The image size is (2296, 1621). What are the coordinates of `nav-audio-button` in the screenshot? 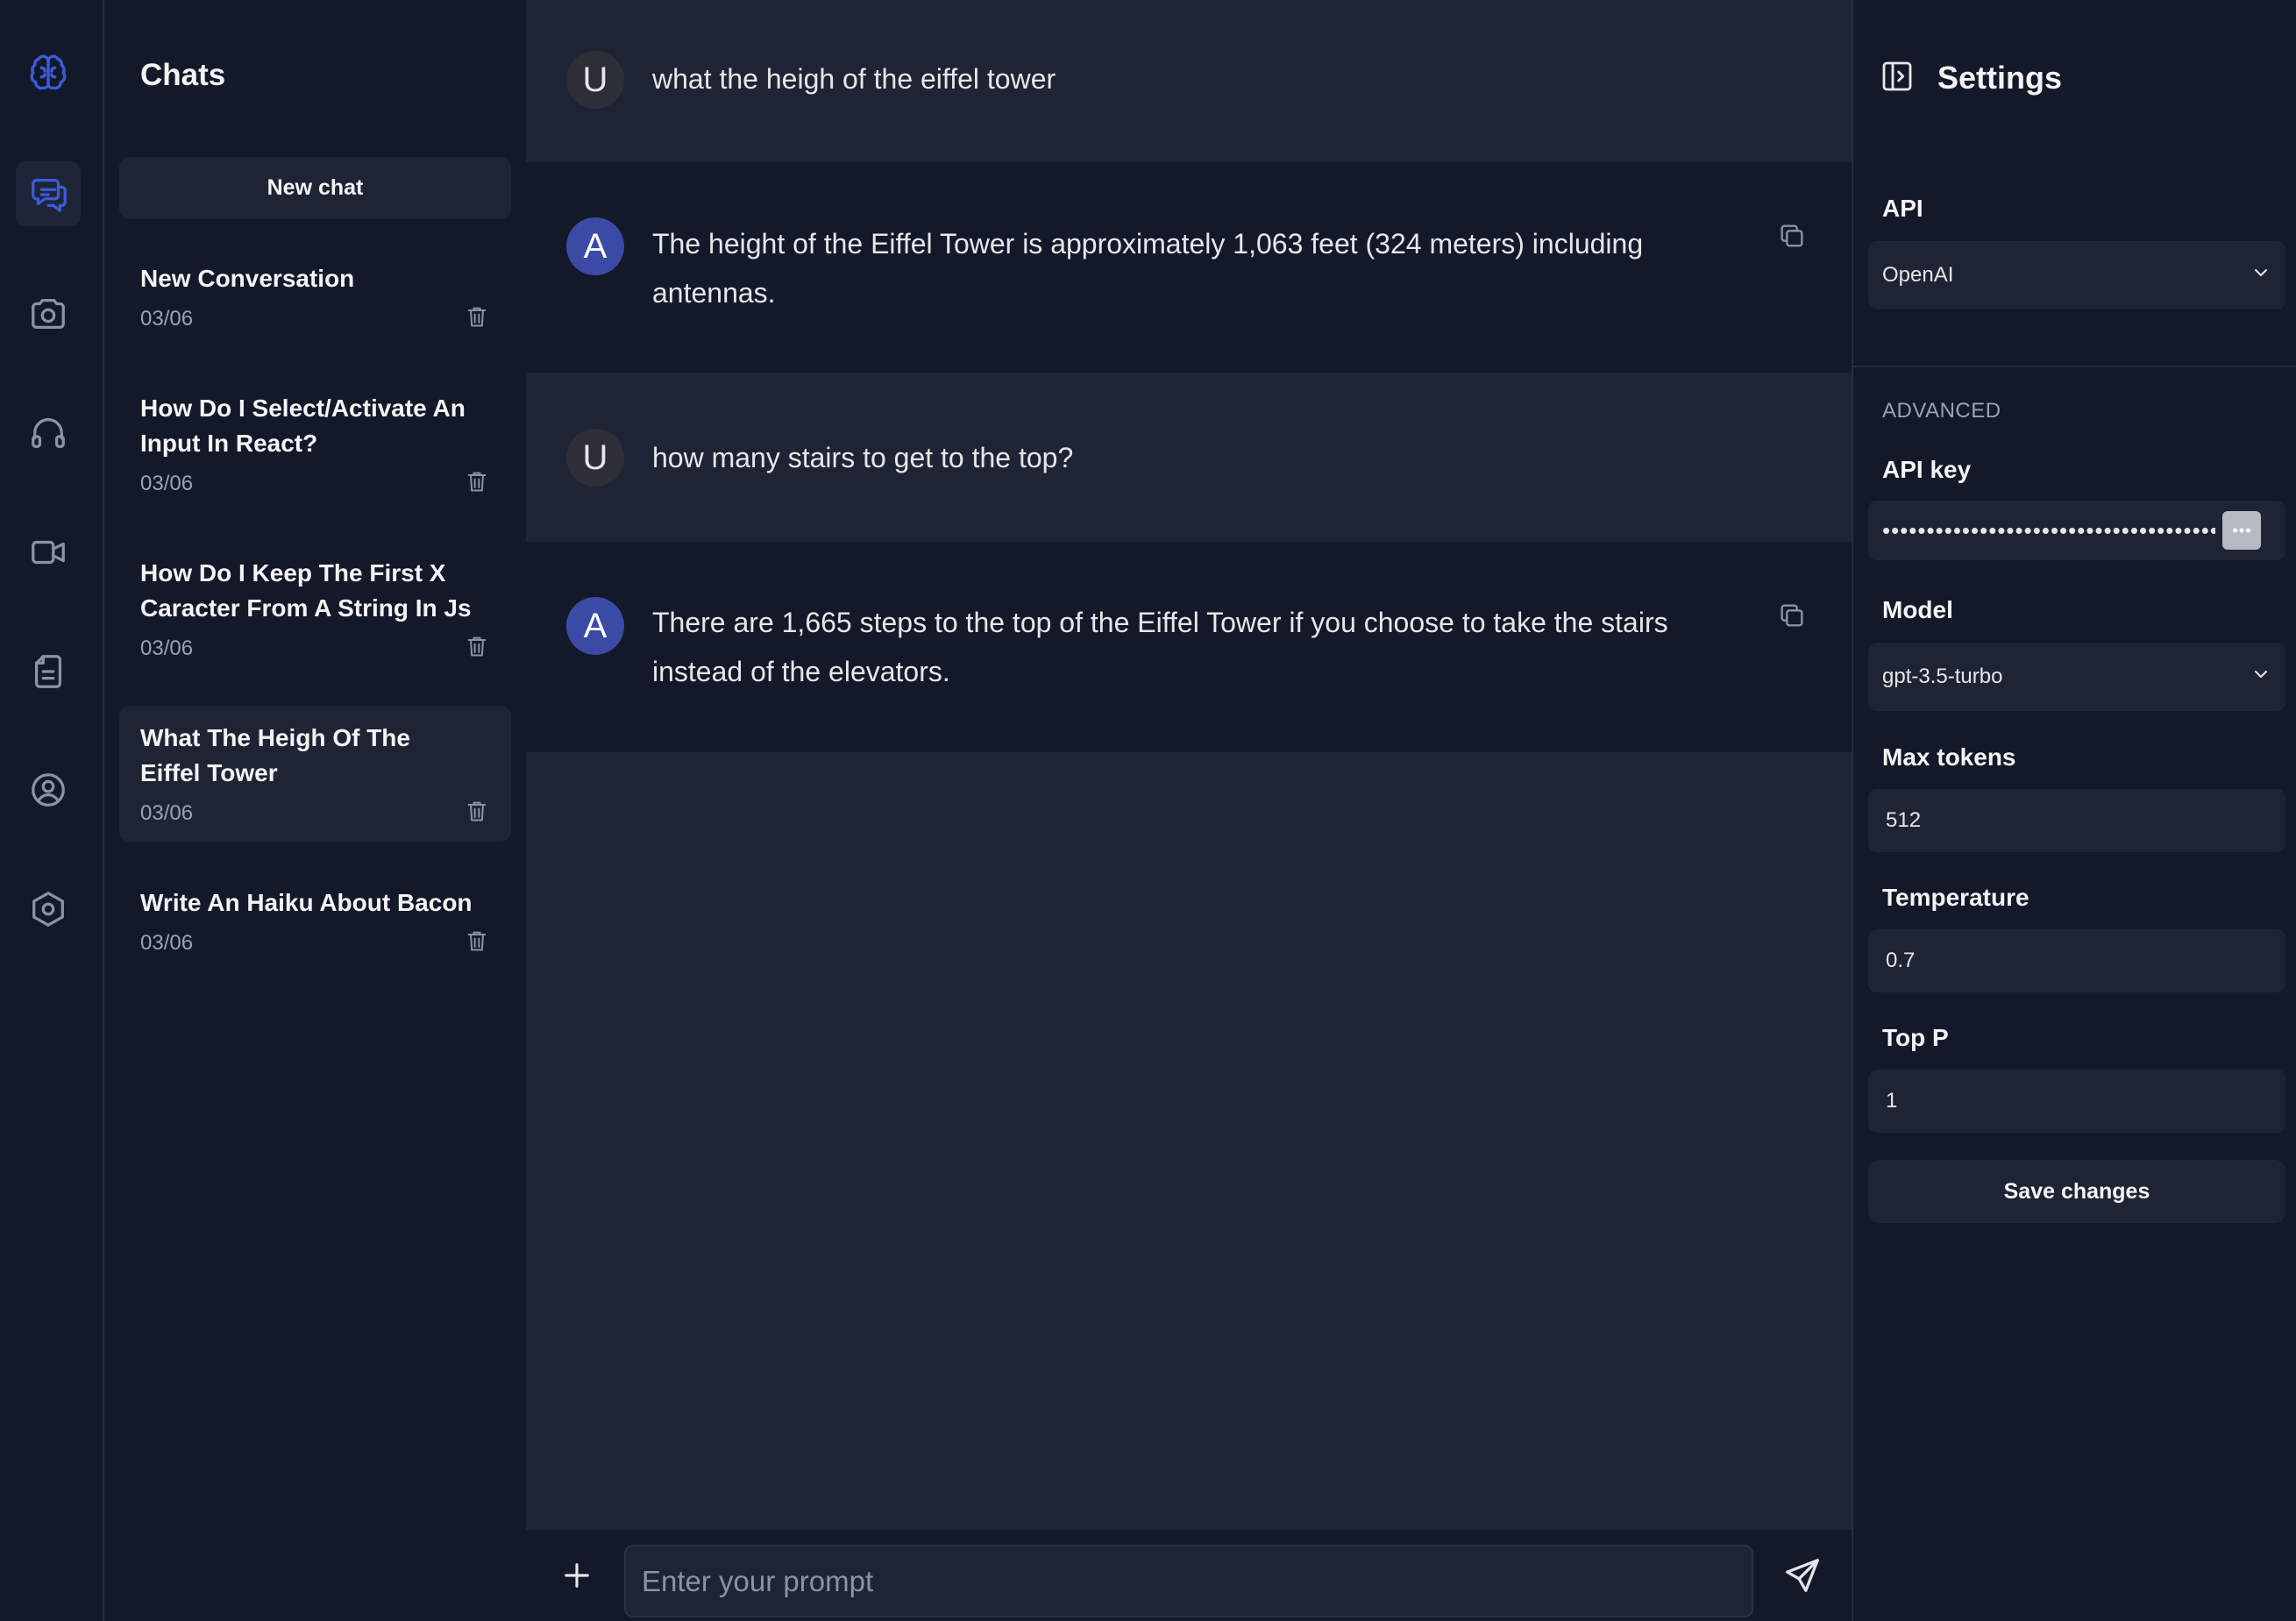 It's located at (48, 433).